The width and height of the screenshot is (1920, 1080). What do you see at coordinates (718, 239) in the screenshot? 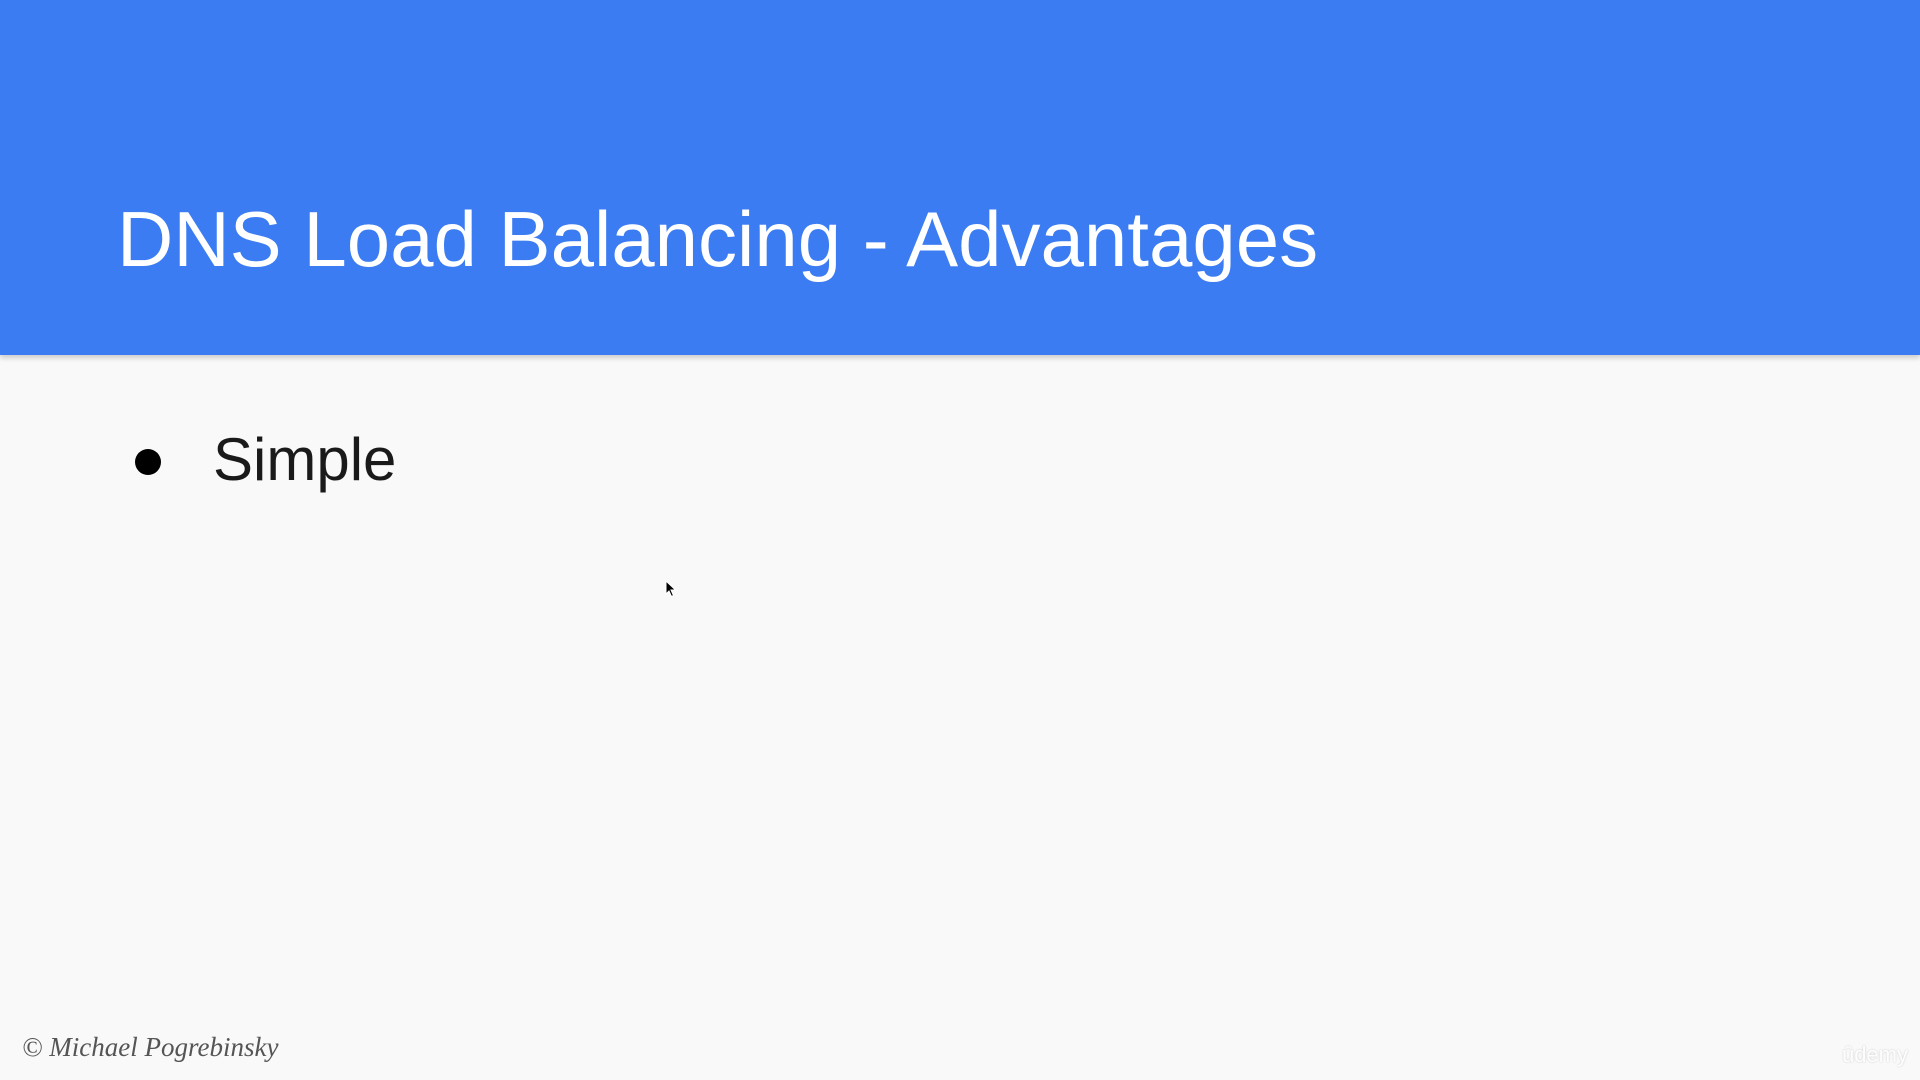
I see `slide-title: DNS Load Balancing - Advantages` at bounding box center [718, 239].